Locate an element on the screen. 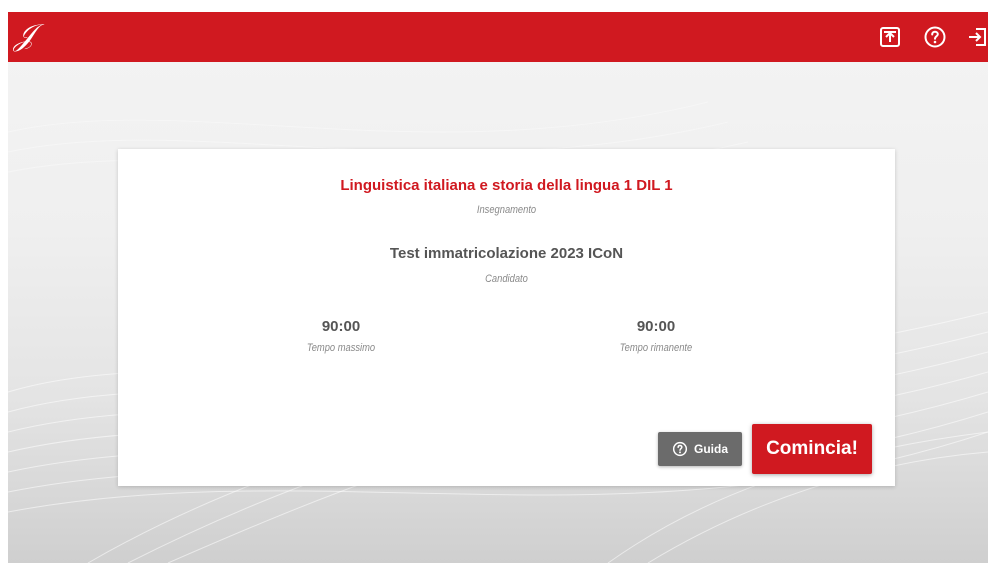 The height and width of the screenshot is (563, 988). course-caption: Insegnamento is located at coordinates (506, 210).